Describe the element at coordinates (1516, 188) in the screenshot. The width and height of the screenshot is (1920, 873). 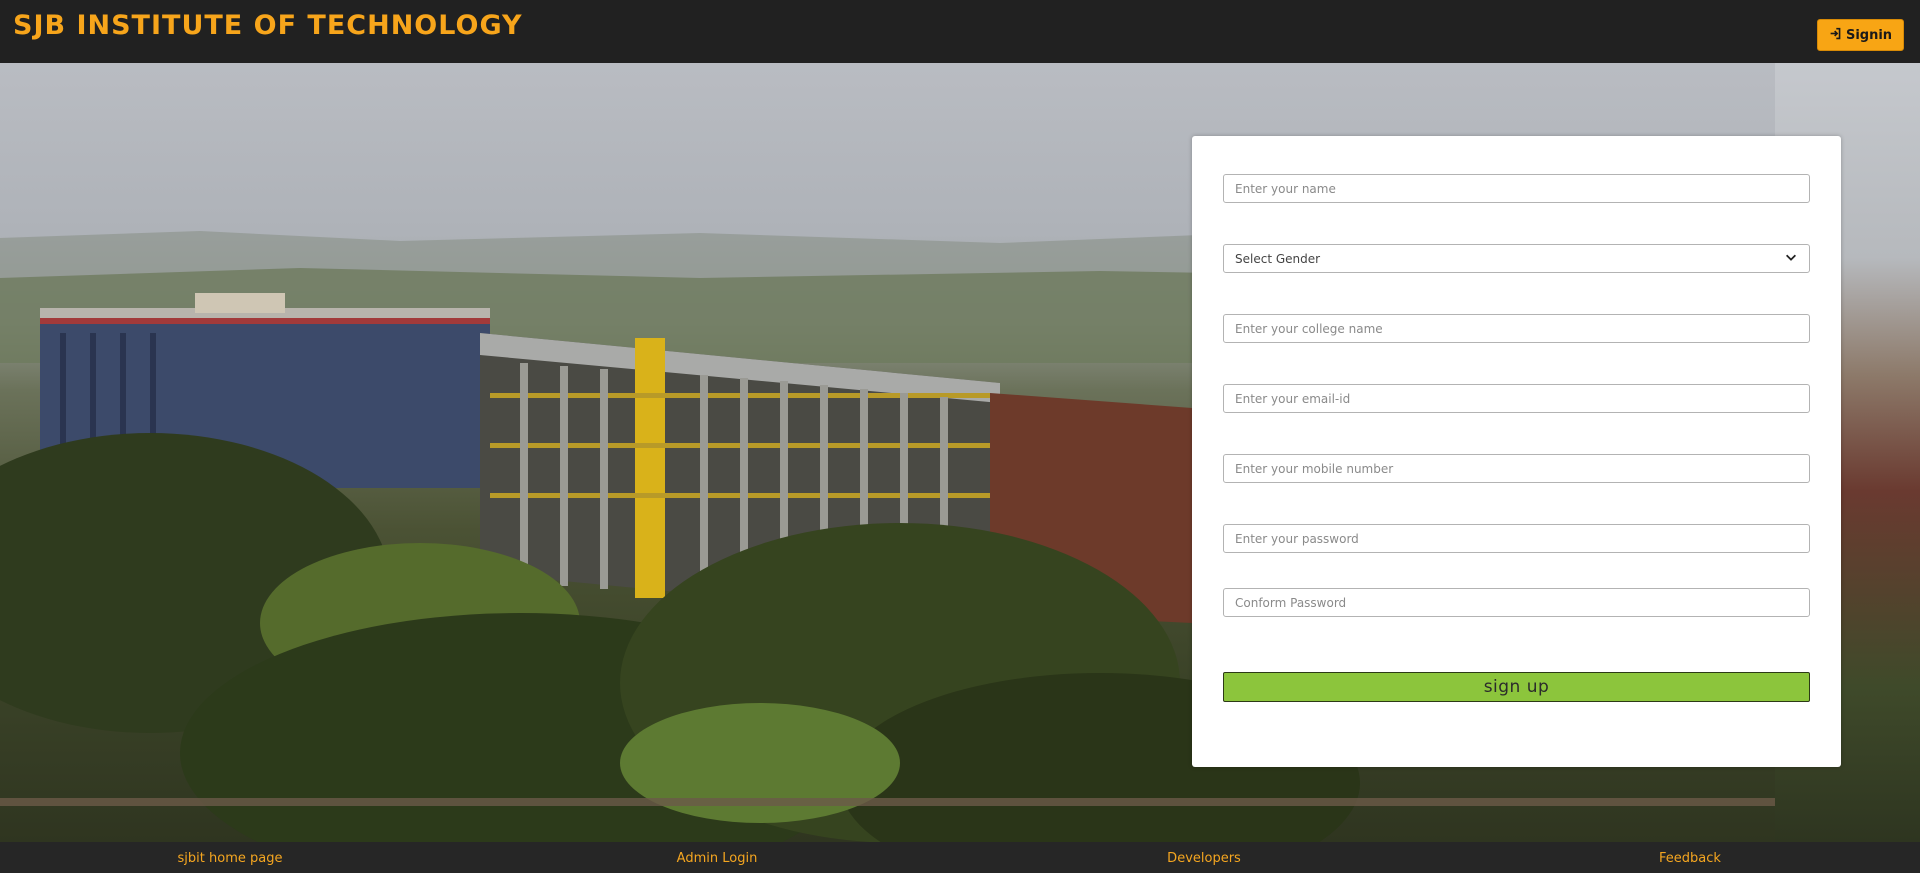
I see `name-input` at that location.